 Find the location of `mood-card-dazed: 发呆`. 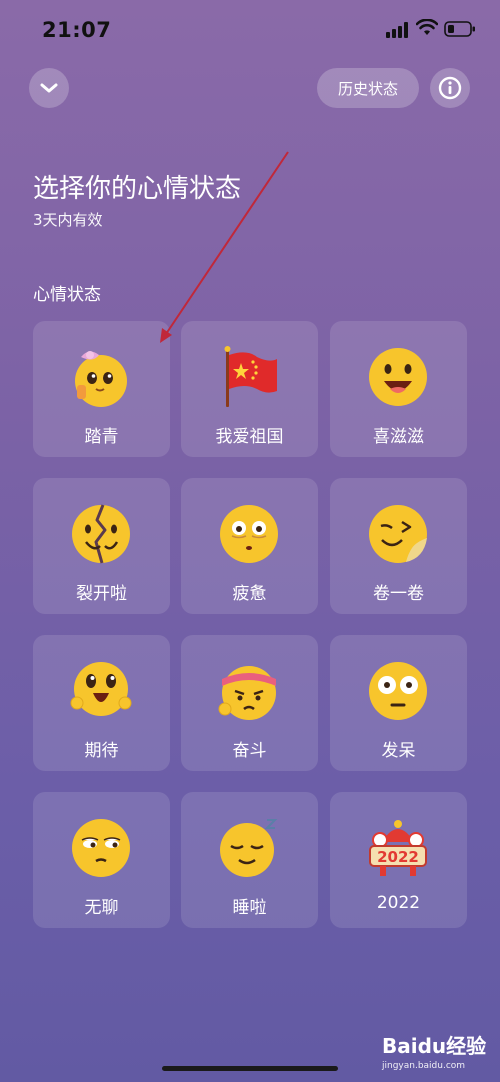

mood-card-dazed: 发呆 is located at coordinates (398, 703).